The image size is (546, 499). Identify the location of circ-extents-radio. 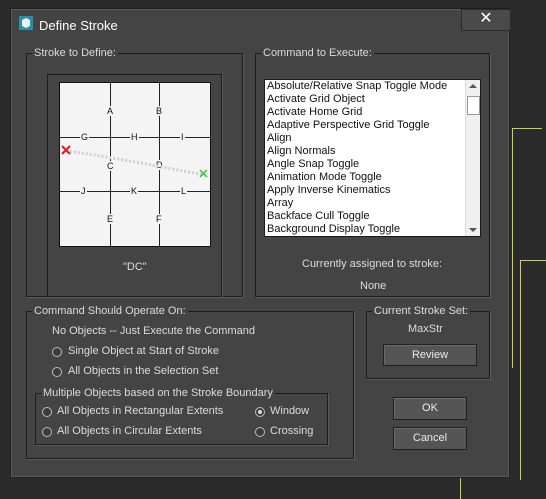
(47, 432).